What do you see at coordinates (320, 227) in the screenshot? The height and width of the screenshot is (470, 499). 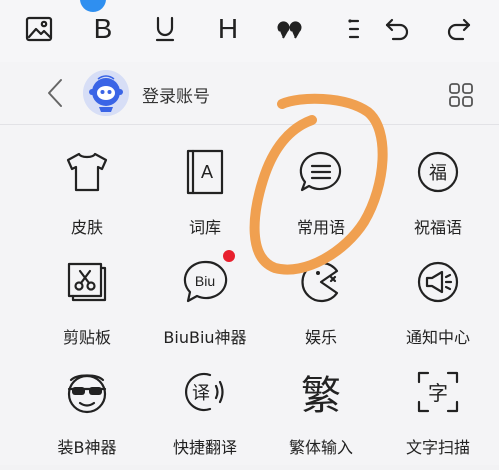 I see `grid-item-label: 常用语` at bounding box center [320, 227].